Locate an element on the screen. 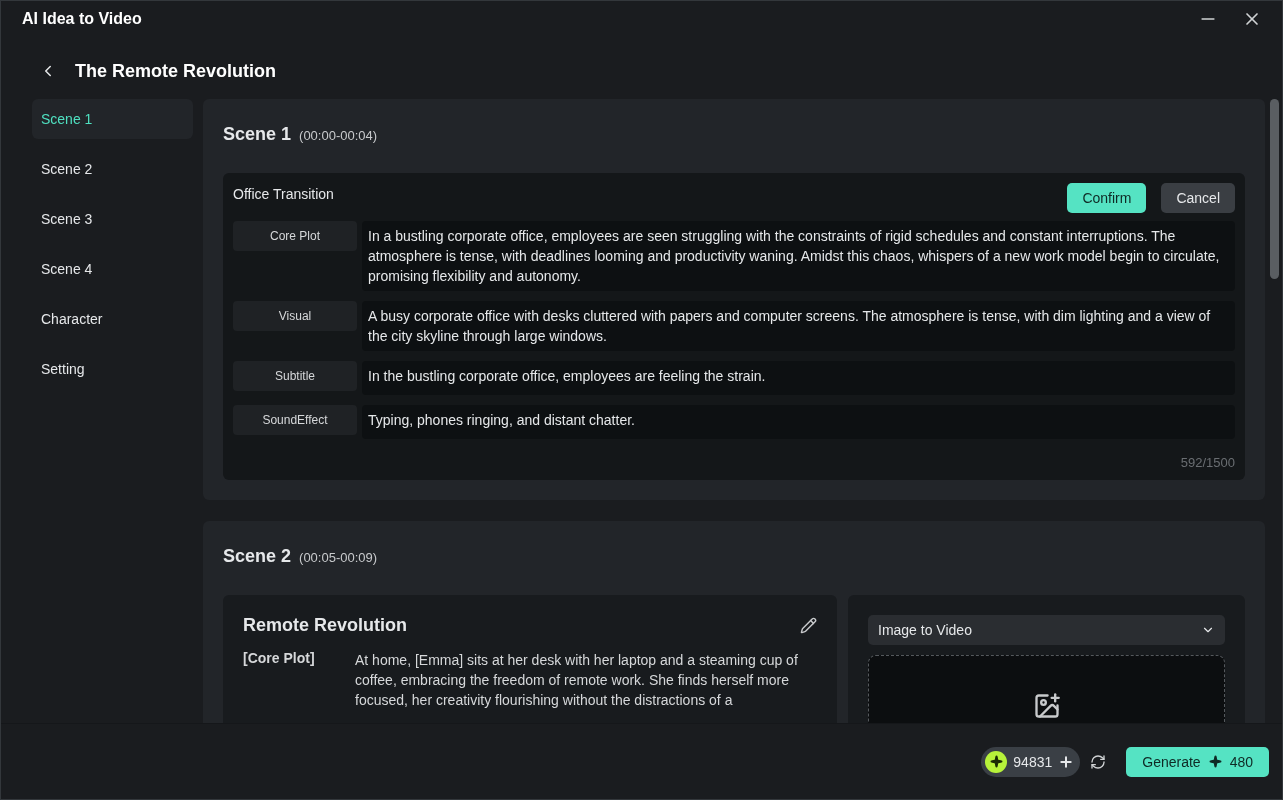  scrollbar-thumb is located at coordinates (1274, 189).